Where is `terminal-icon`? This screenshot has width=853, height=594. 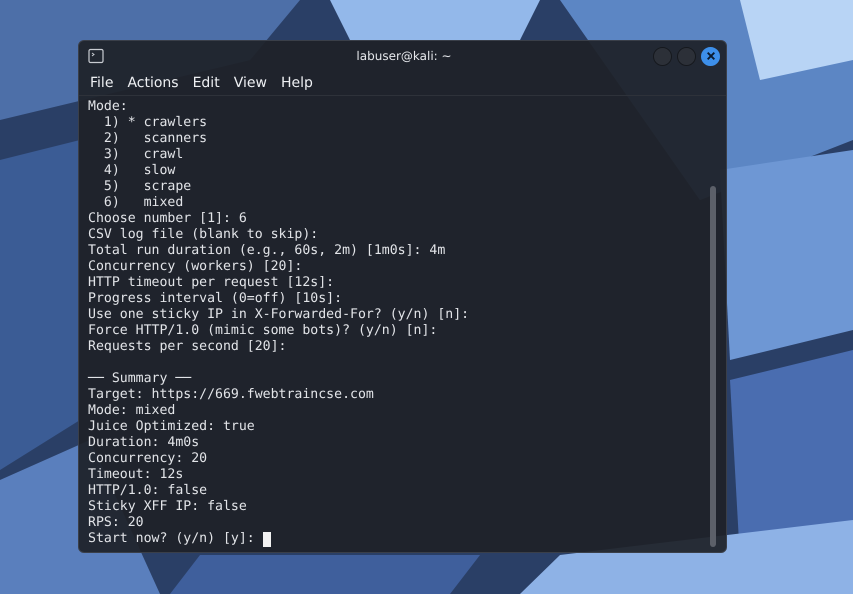
terminal-icon is located at coordinates (96, 56).